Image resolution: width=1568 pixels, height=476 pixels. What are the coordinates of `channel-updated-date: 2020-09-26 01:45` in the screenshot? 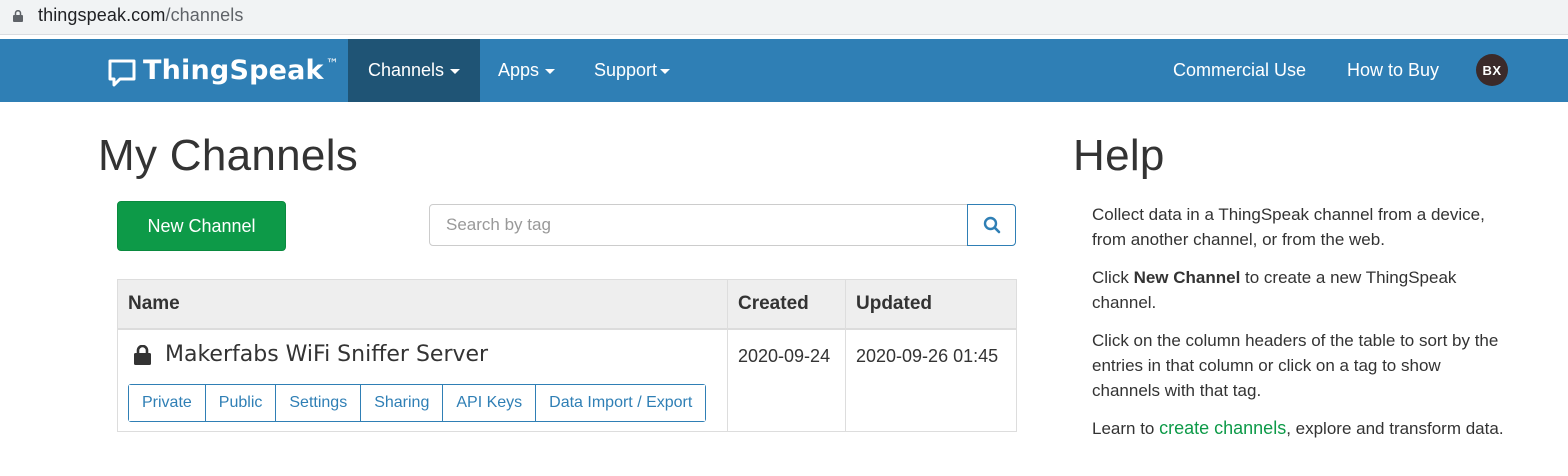 It's located at (927, 356).